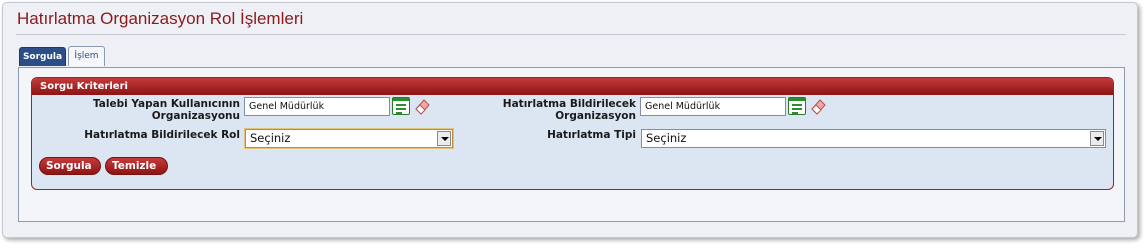  I want to click on notify-org-label-line1: Hatırlatma Bildirilecek, so click(569, 104).